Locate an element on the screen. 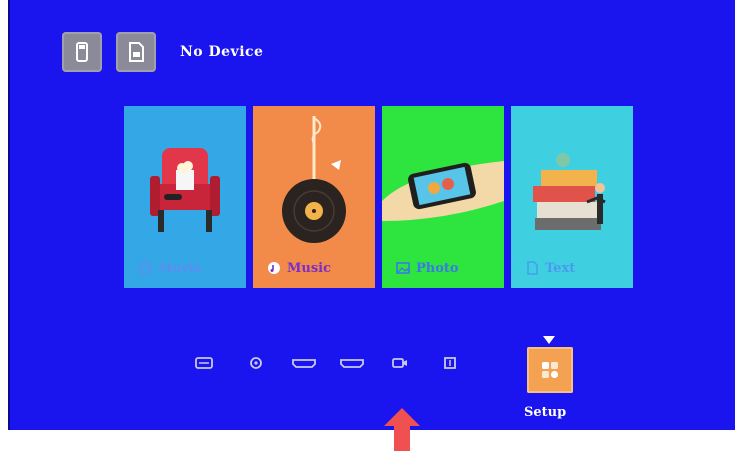 Image resolution: width=735 pixels, height=451 pixels. tile-photo-label: Photo is located at coordinates (437, 268).